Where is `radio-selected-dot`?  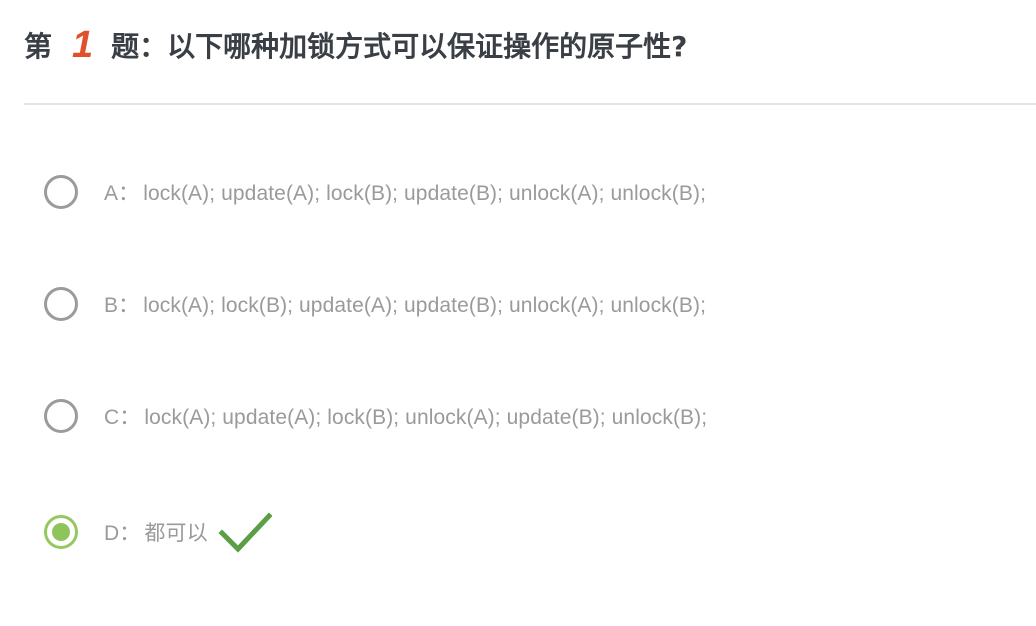
radio-selected-dot is located at coordinates (61, 532).